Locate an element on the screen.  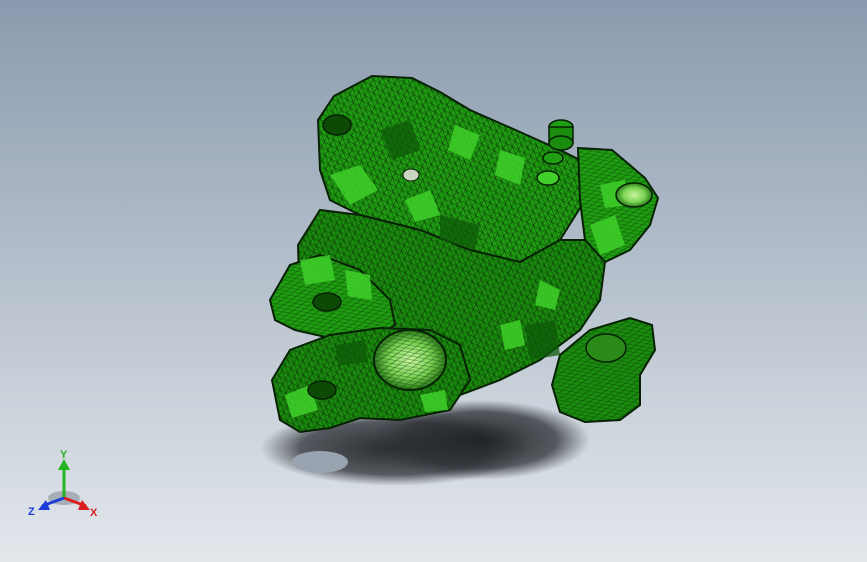
z-axis-label: Z is located at coordinates (31, 512).